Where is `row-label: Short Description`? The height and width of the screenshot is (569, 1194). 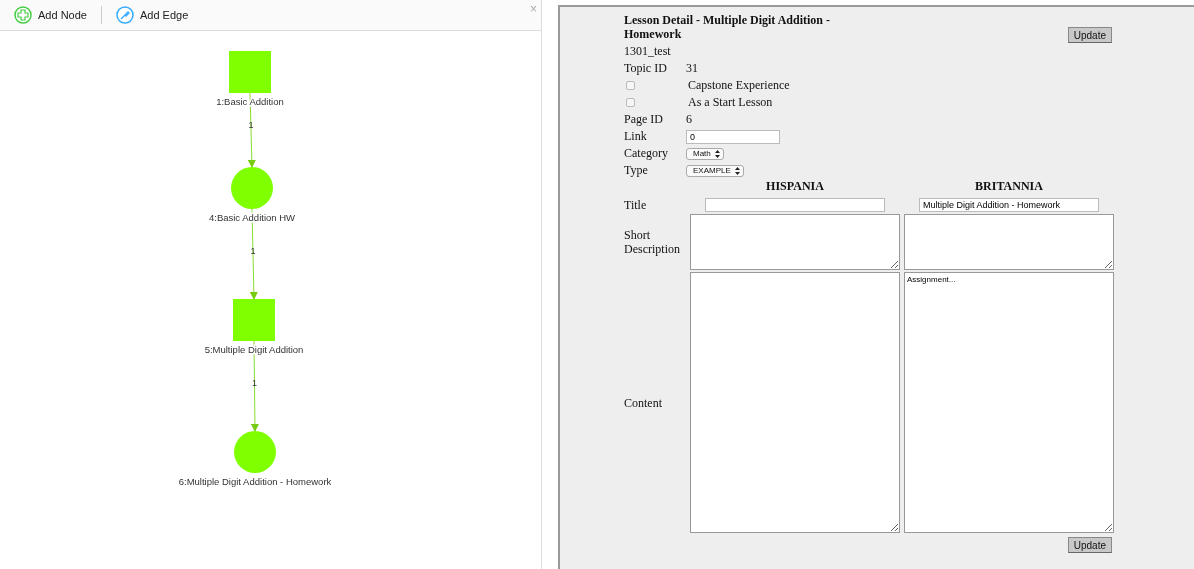
row-label: Short Description is located at coordinates (652, 242).